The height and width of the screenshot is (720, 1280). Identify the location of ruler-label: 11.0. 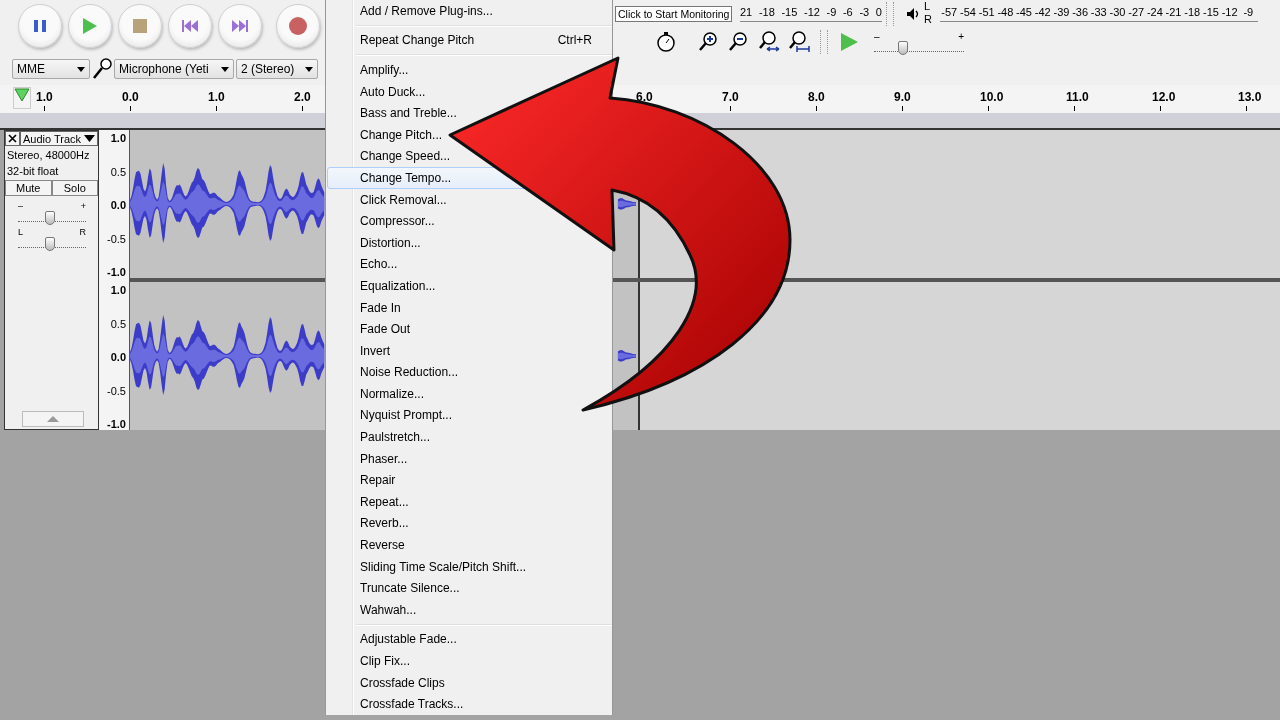
(1077, 97).